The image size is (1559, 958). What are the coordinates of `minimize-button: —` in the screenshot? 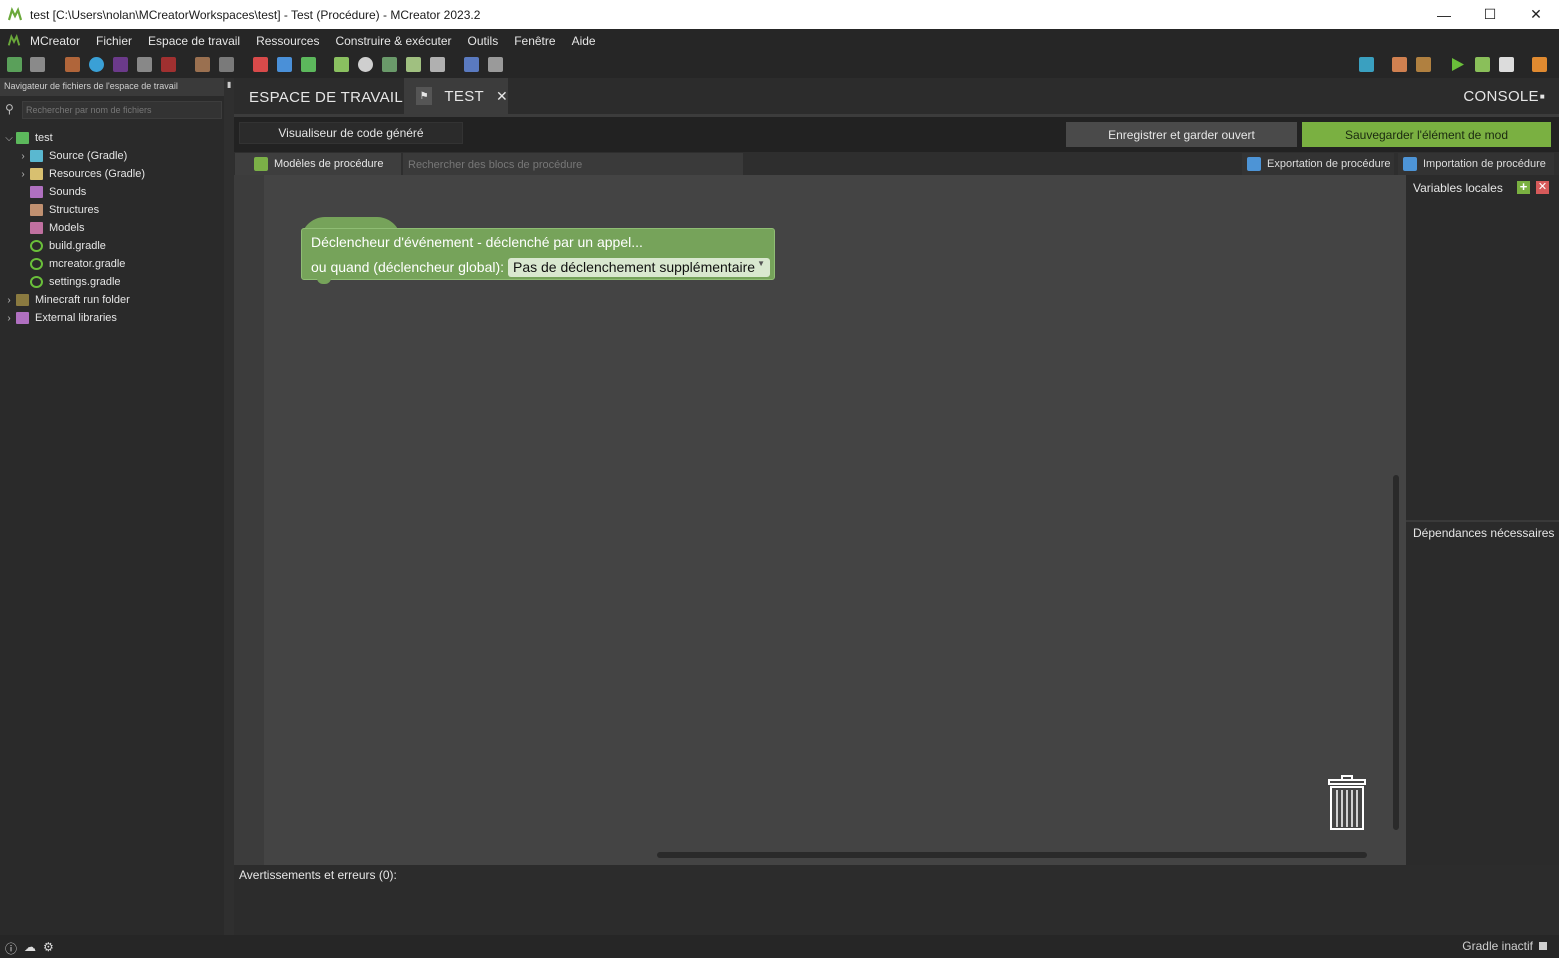 It's located at (1444, 14).